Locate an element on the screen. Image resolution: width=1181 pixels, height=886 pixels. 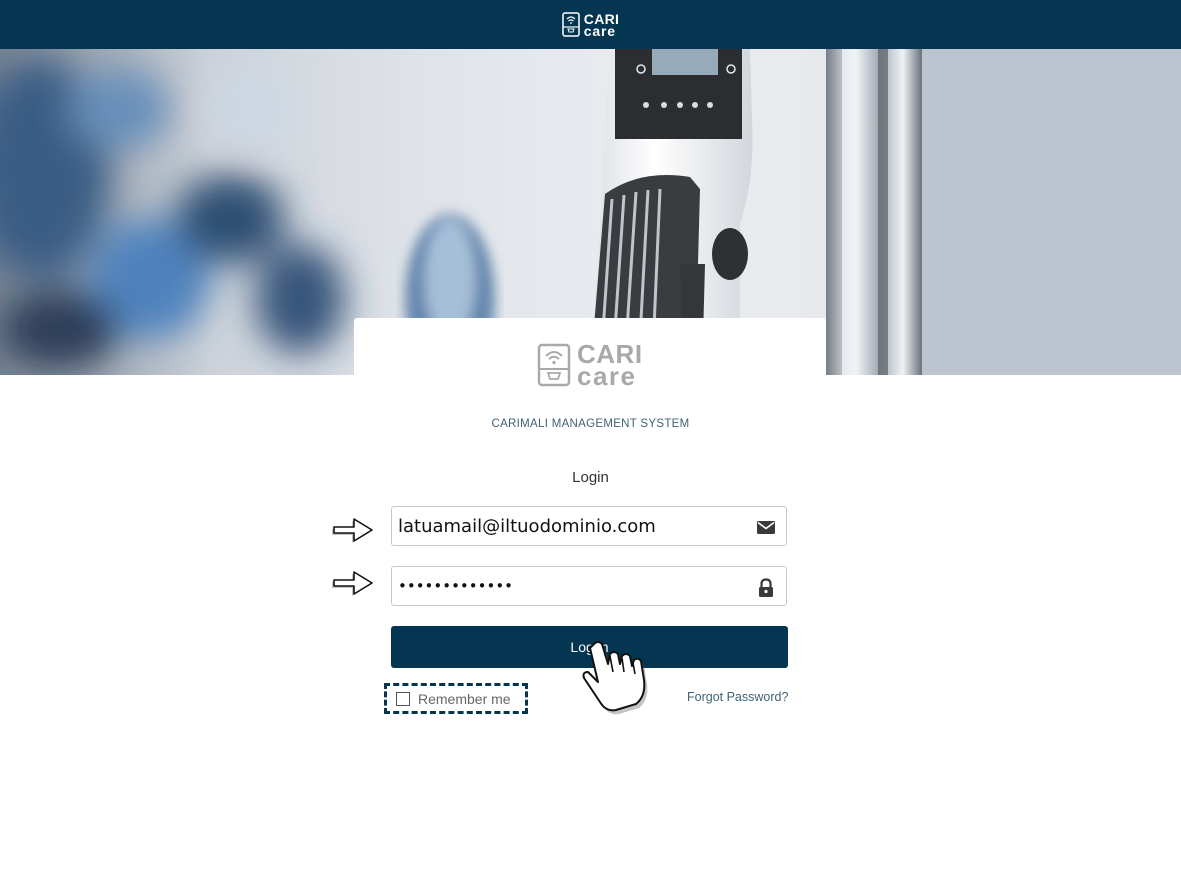
email-field is located at coordinates (589, 526).